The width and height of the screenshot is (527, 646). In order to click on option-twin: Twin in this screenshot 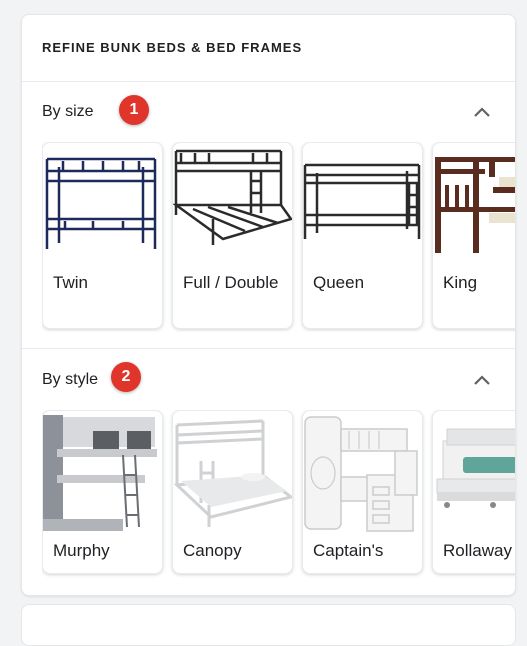, I will do `click(102, 235)`.